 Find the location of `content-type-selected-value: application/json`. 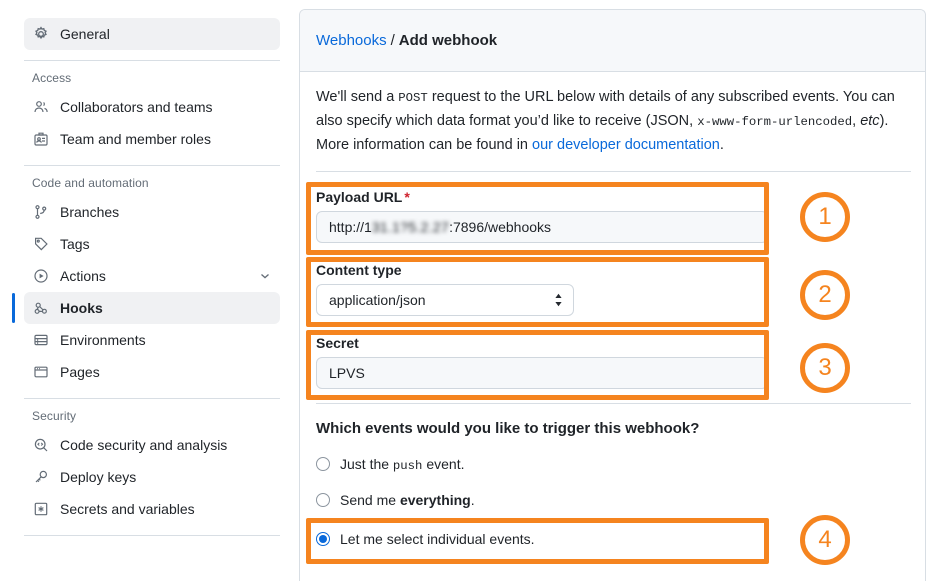

content-type-selected-value: application/json is located at coordinates (377, 300).